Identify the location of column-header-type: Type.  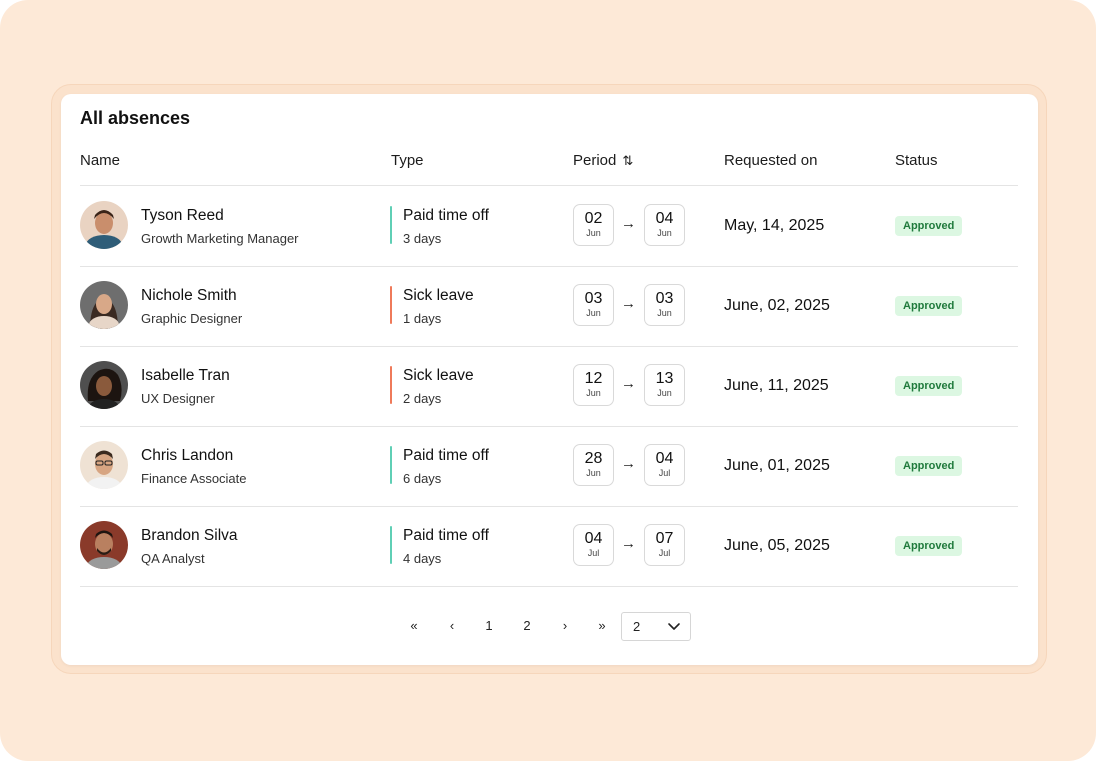
(407, 160).